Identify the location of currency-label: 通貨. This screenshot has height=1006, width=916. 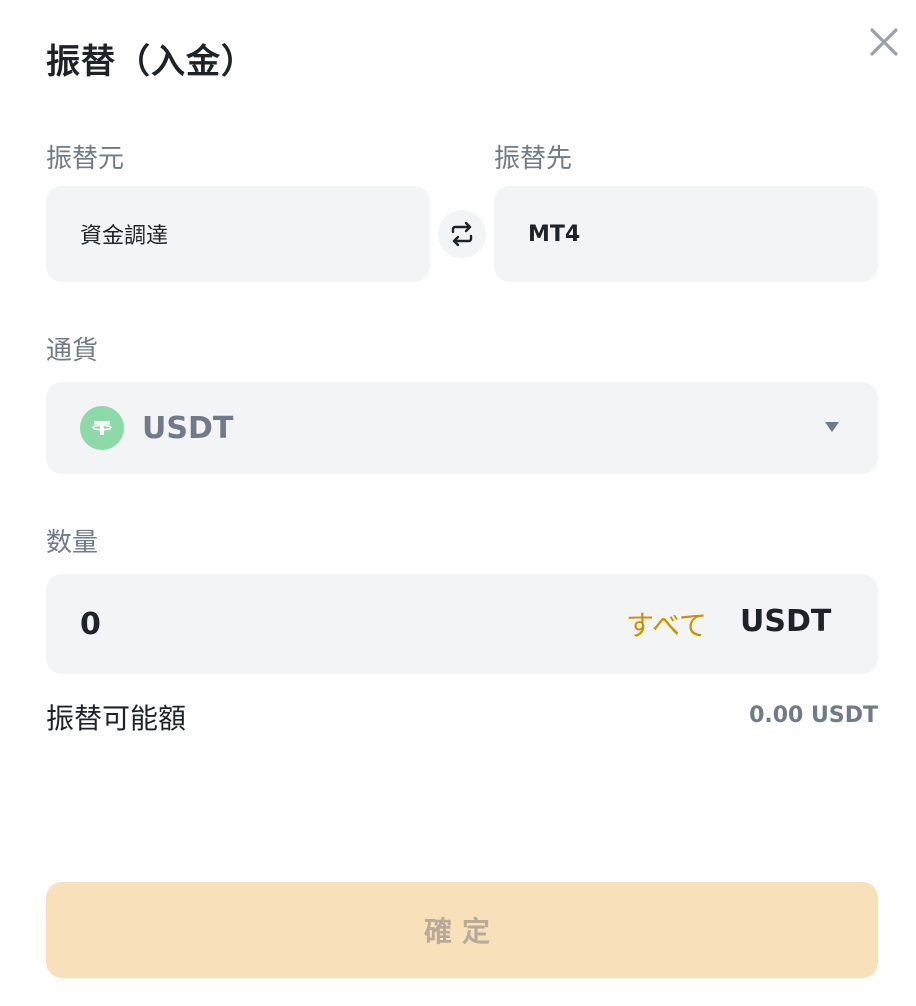
(72, 351).